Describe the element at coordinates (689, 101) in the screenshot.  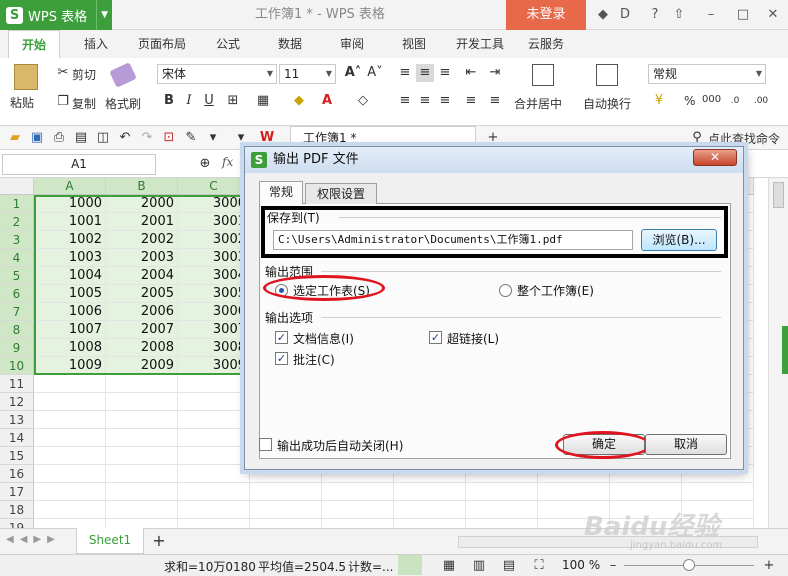
I see `percent-button: %` at that location.